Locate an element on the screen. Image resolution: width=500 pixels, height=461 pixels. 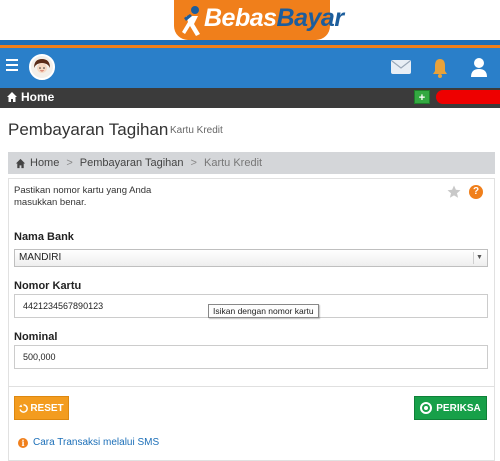
secondary-nav-bar: Home + is located at coordinates (250, 98).